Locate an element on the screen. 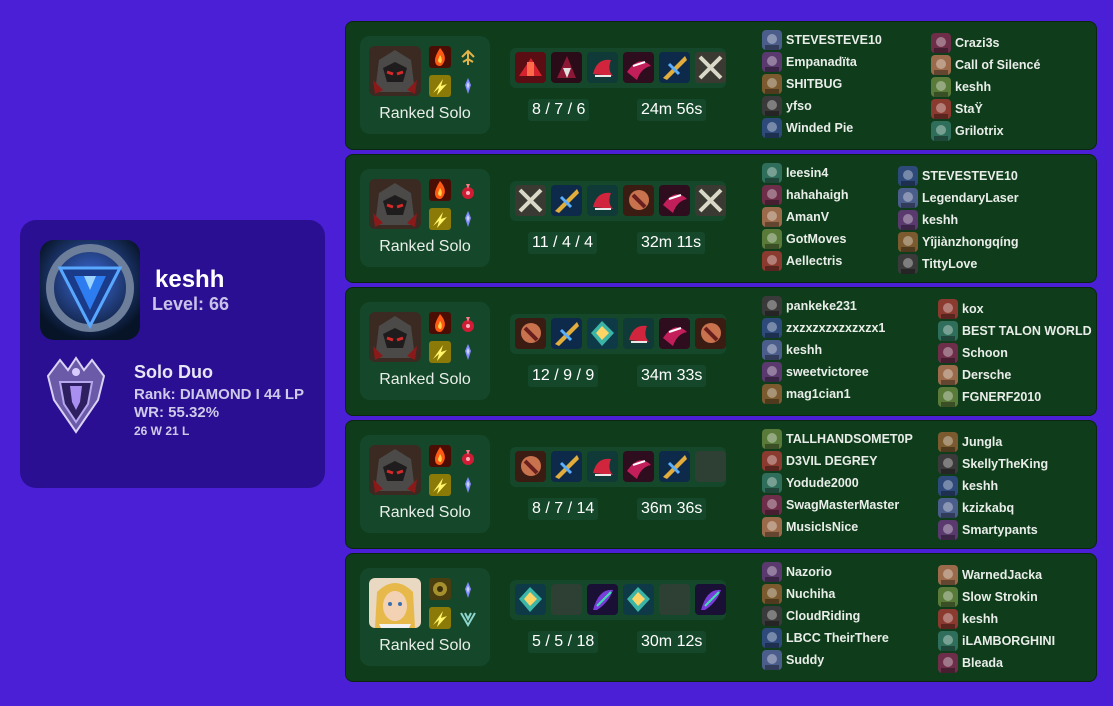 The image size is (1113, 706). player-row: mag1cian1 is located at coordinates (823, 394).